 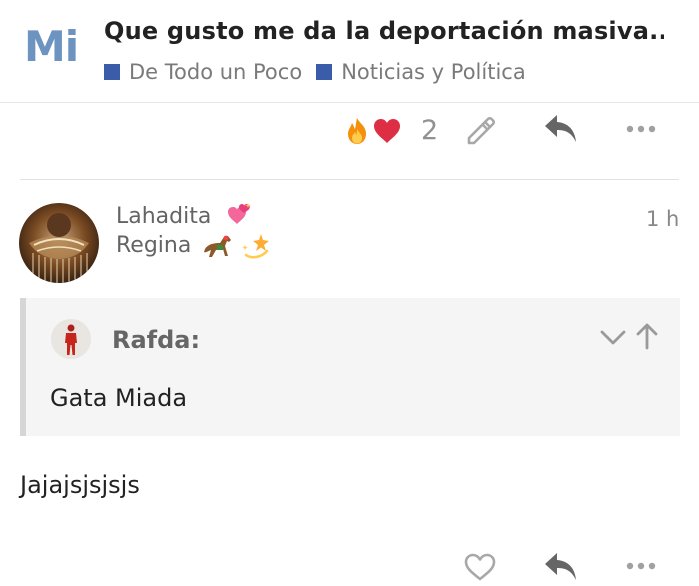 What do you see at coordinates (387, 131) in the screenshot?
I see `red-heart-emoji-icon` at bounding box center [387, 131].